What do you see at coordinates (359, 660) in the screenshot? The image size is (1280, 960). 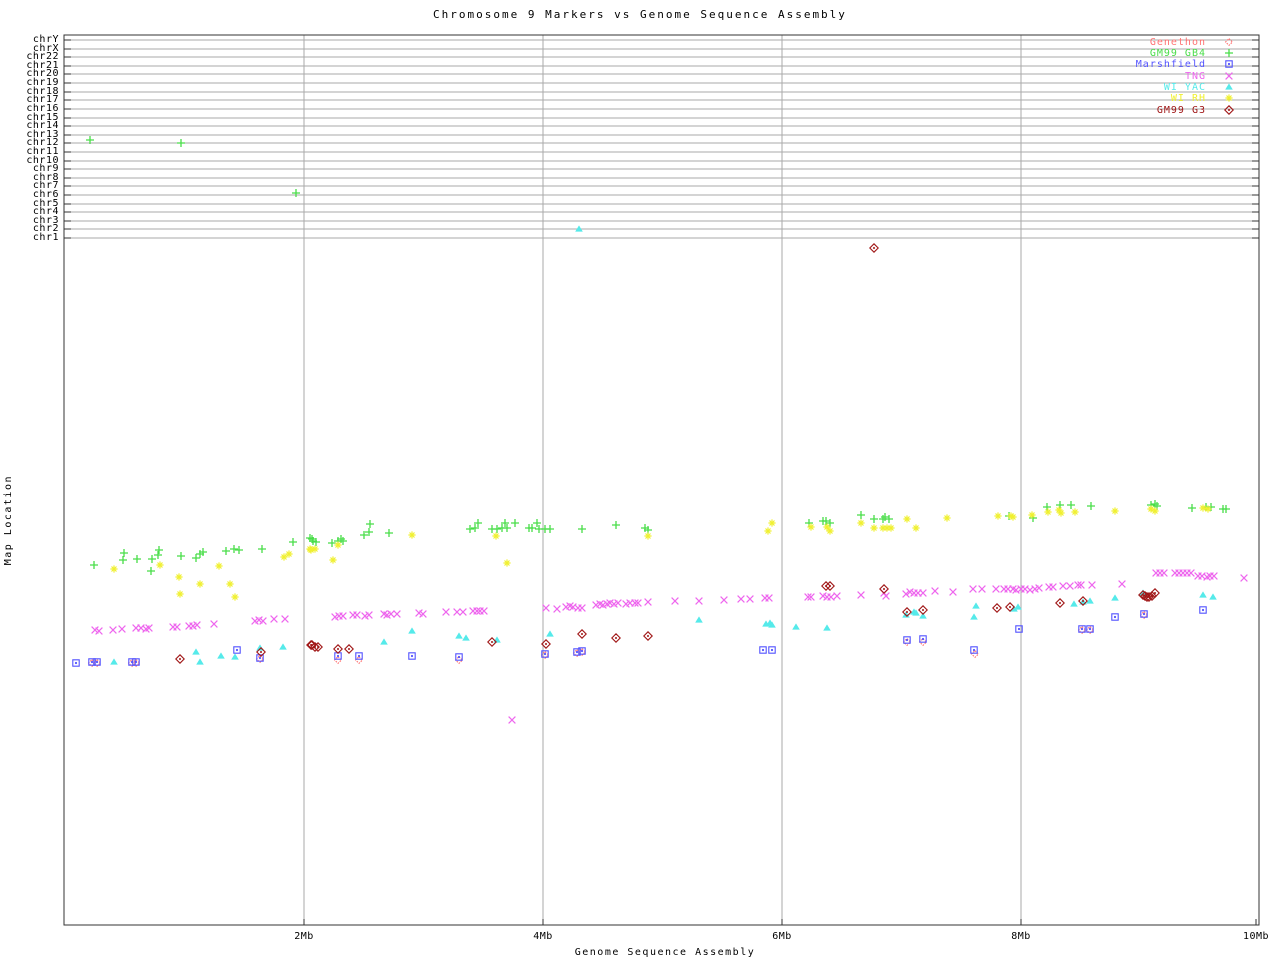 I see `diamond-dashed-icon` at bounding box center [359, 660].